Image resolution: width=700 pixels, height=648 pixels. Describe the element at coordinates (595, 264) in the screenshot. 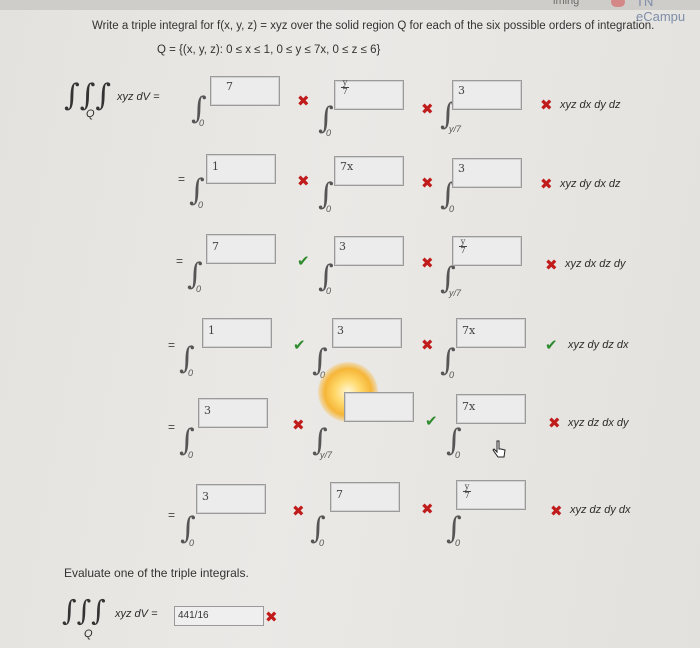

I see `integration-order: xyz dx dz dy` at that location.